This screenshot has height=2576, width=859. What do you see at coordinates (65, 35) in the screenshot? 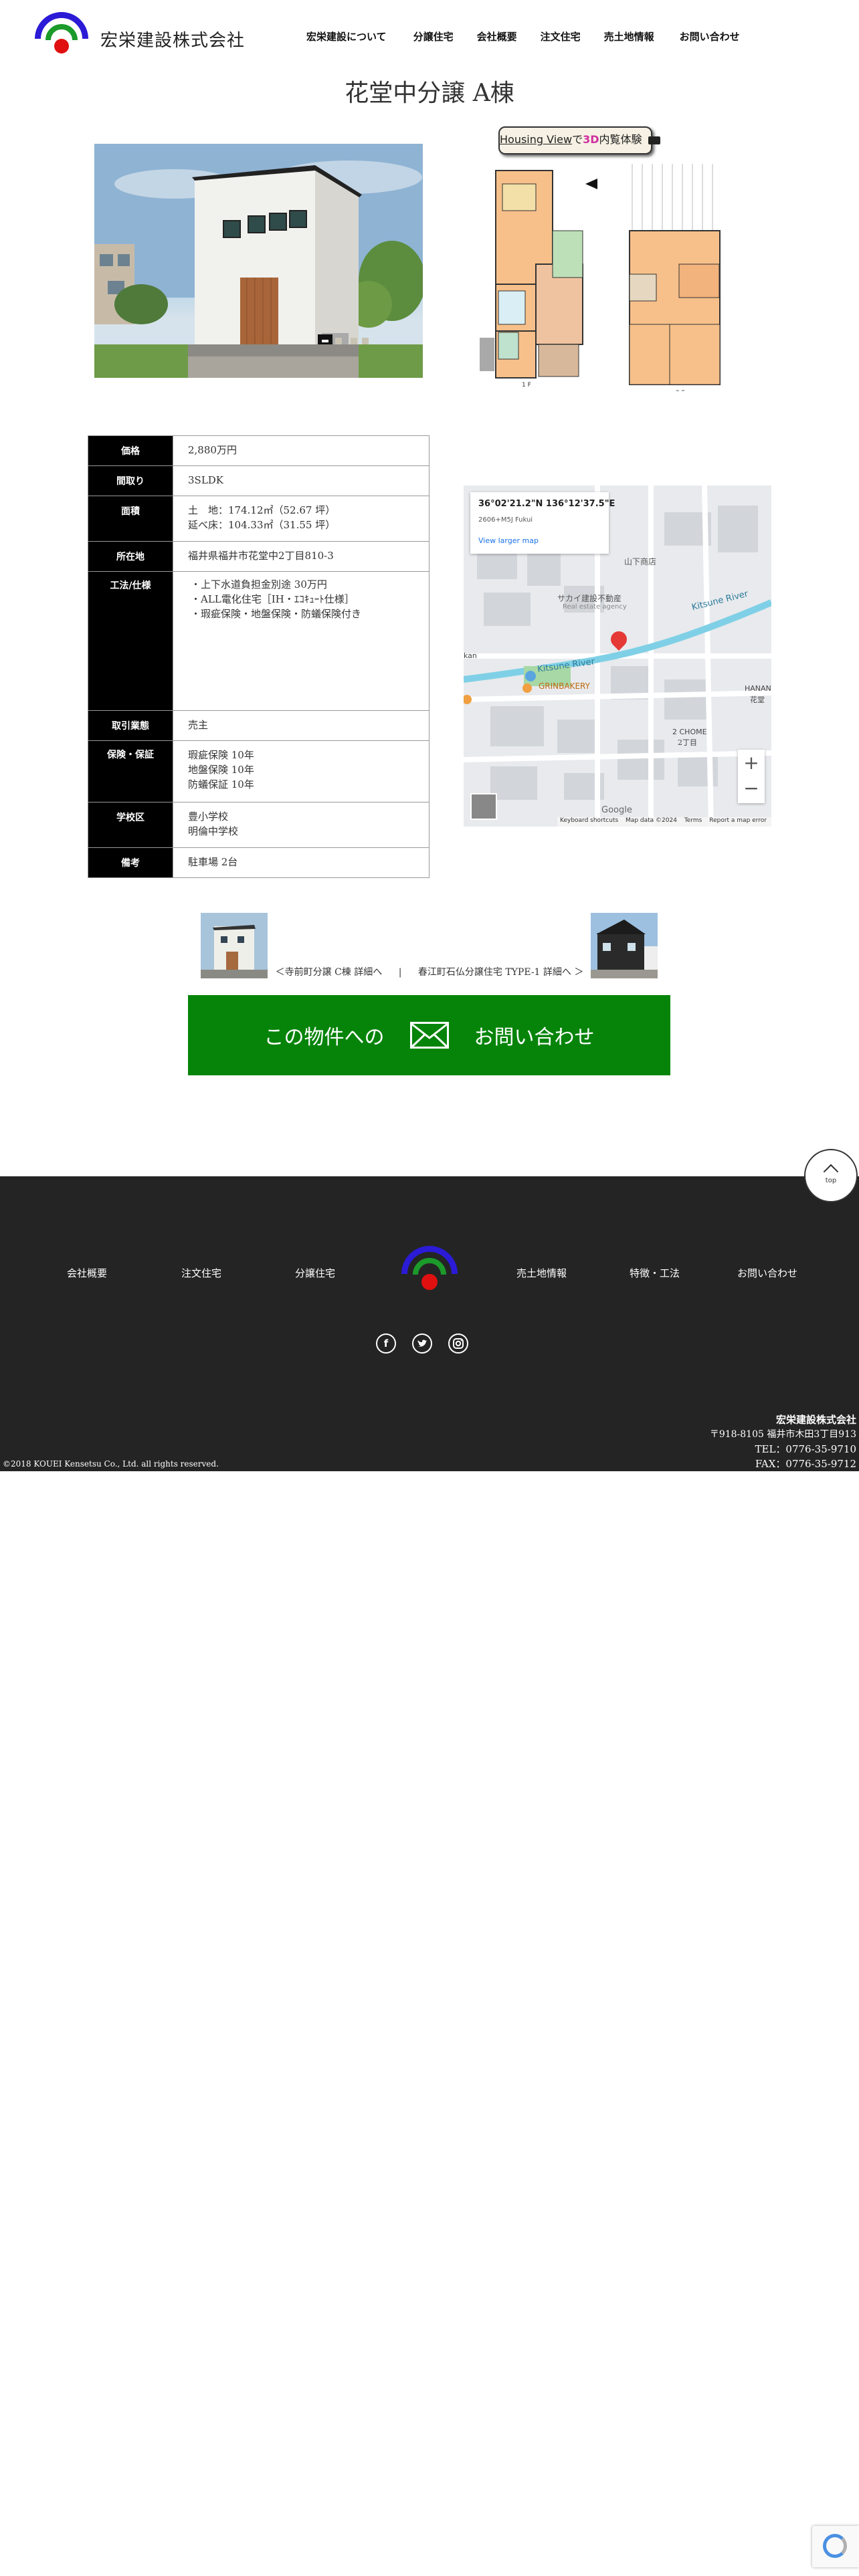
I see `site-logo` at bounding box center [65, 35].